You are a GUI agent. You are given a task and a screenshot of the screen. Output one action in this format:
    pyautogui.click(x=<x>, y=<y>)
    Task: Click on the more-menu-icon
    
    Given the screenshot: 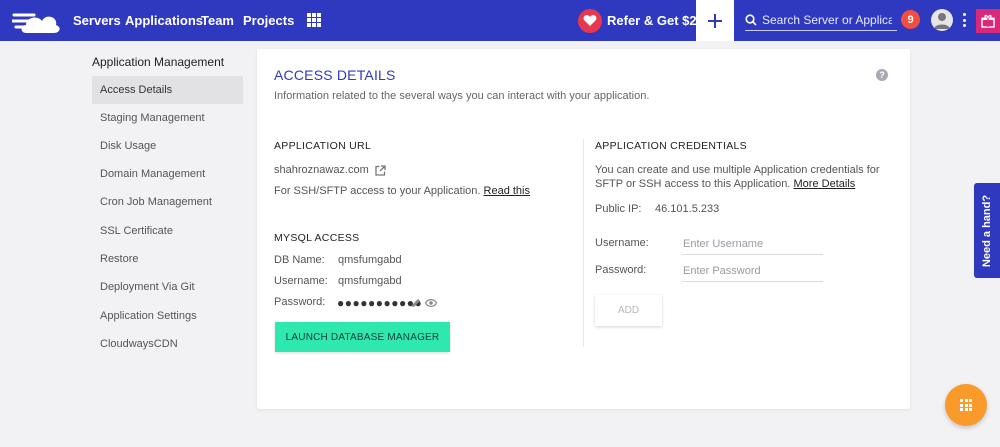 What is the action you would take?
    pyautogui.click(x=965, y=20)
    